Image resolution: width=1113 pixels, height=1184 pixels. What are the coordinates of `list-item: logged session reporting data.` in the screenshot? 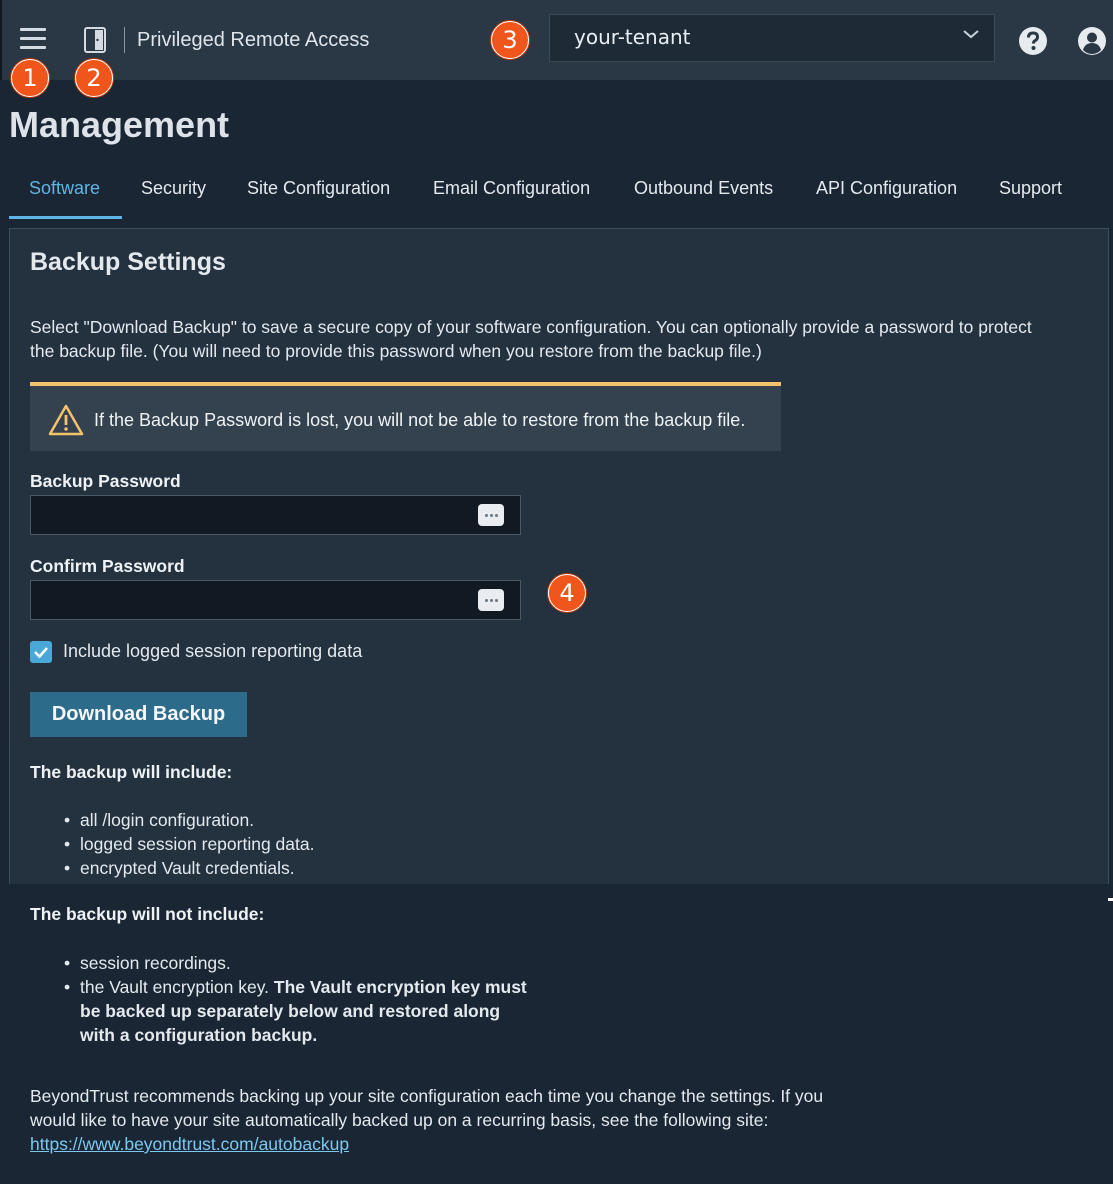 It's located at (189, 844).